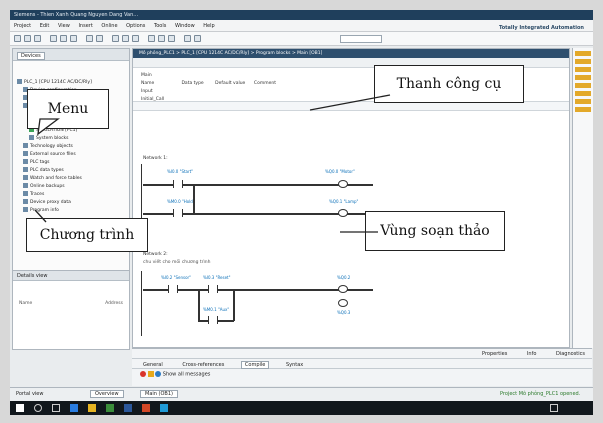 The image size is (603, 423). Describe the element at coordinates (161, 38) in the screenshot. I see `go-online-icon` at that location.